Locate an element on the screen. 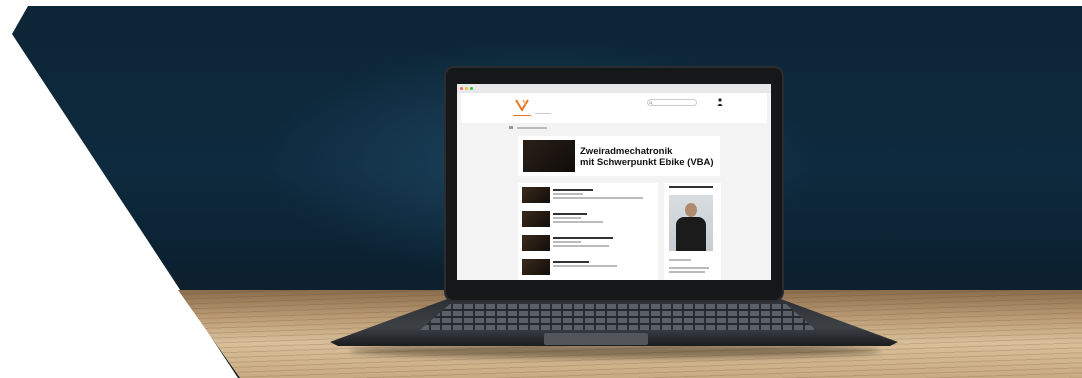 The width and height of the screenshot is (1082, 378). course-title-line2: mit Schwerpunkt Ebike (VBA) is located at coordinates (647, 162).